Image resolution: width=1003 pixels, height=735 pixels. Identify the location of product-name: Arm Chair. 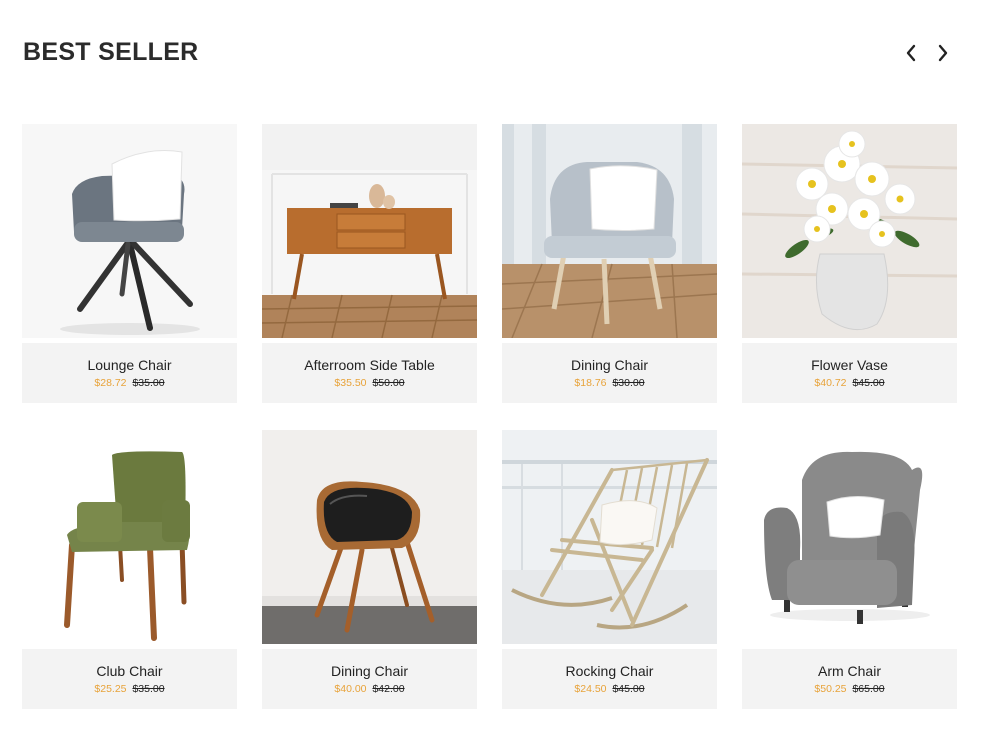
(849, 671).